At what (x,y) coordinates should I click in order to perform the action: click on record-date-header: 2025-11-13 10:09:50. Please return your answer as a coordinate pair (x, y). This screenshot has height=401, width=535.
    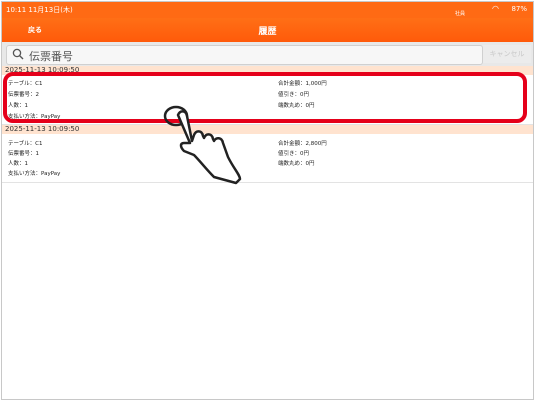
    Looking at the image, I should click on (267, 129).